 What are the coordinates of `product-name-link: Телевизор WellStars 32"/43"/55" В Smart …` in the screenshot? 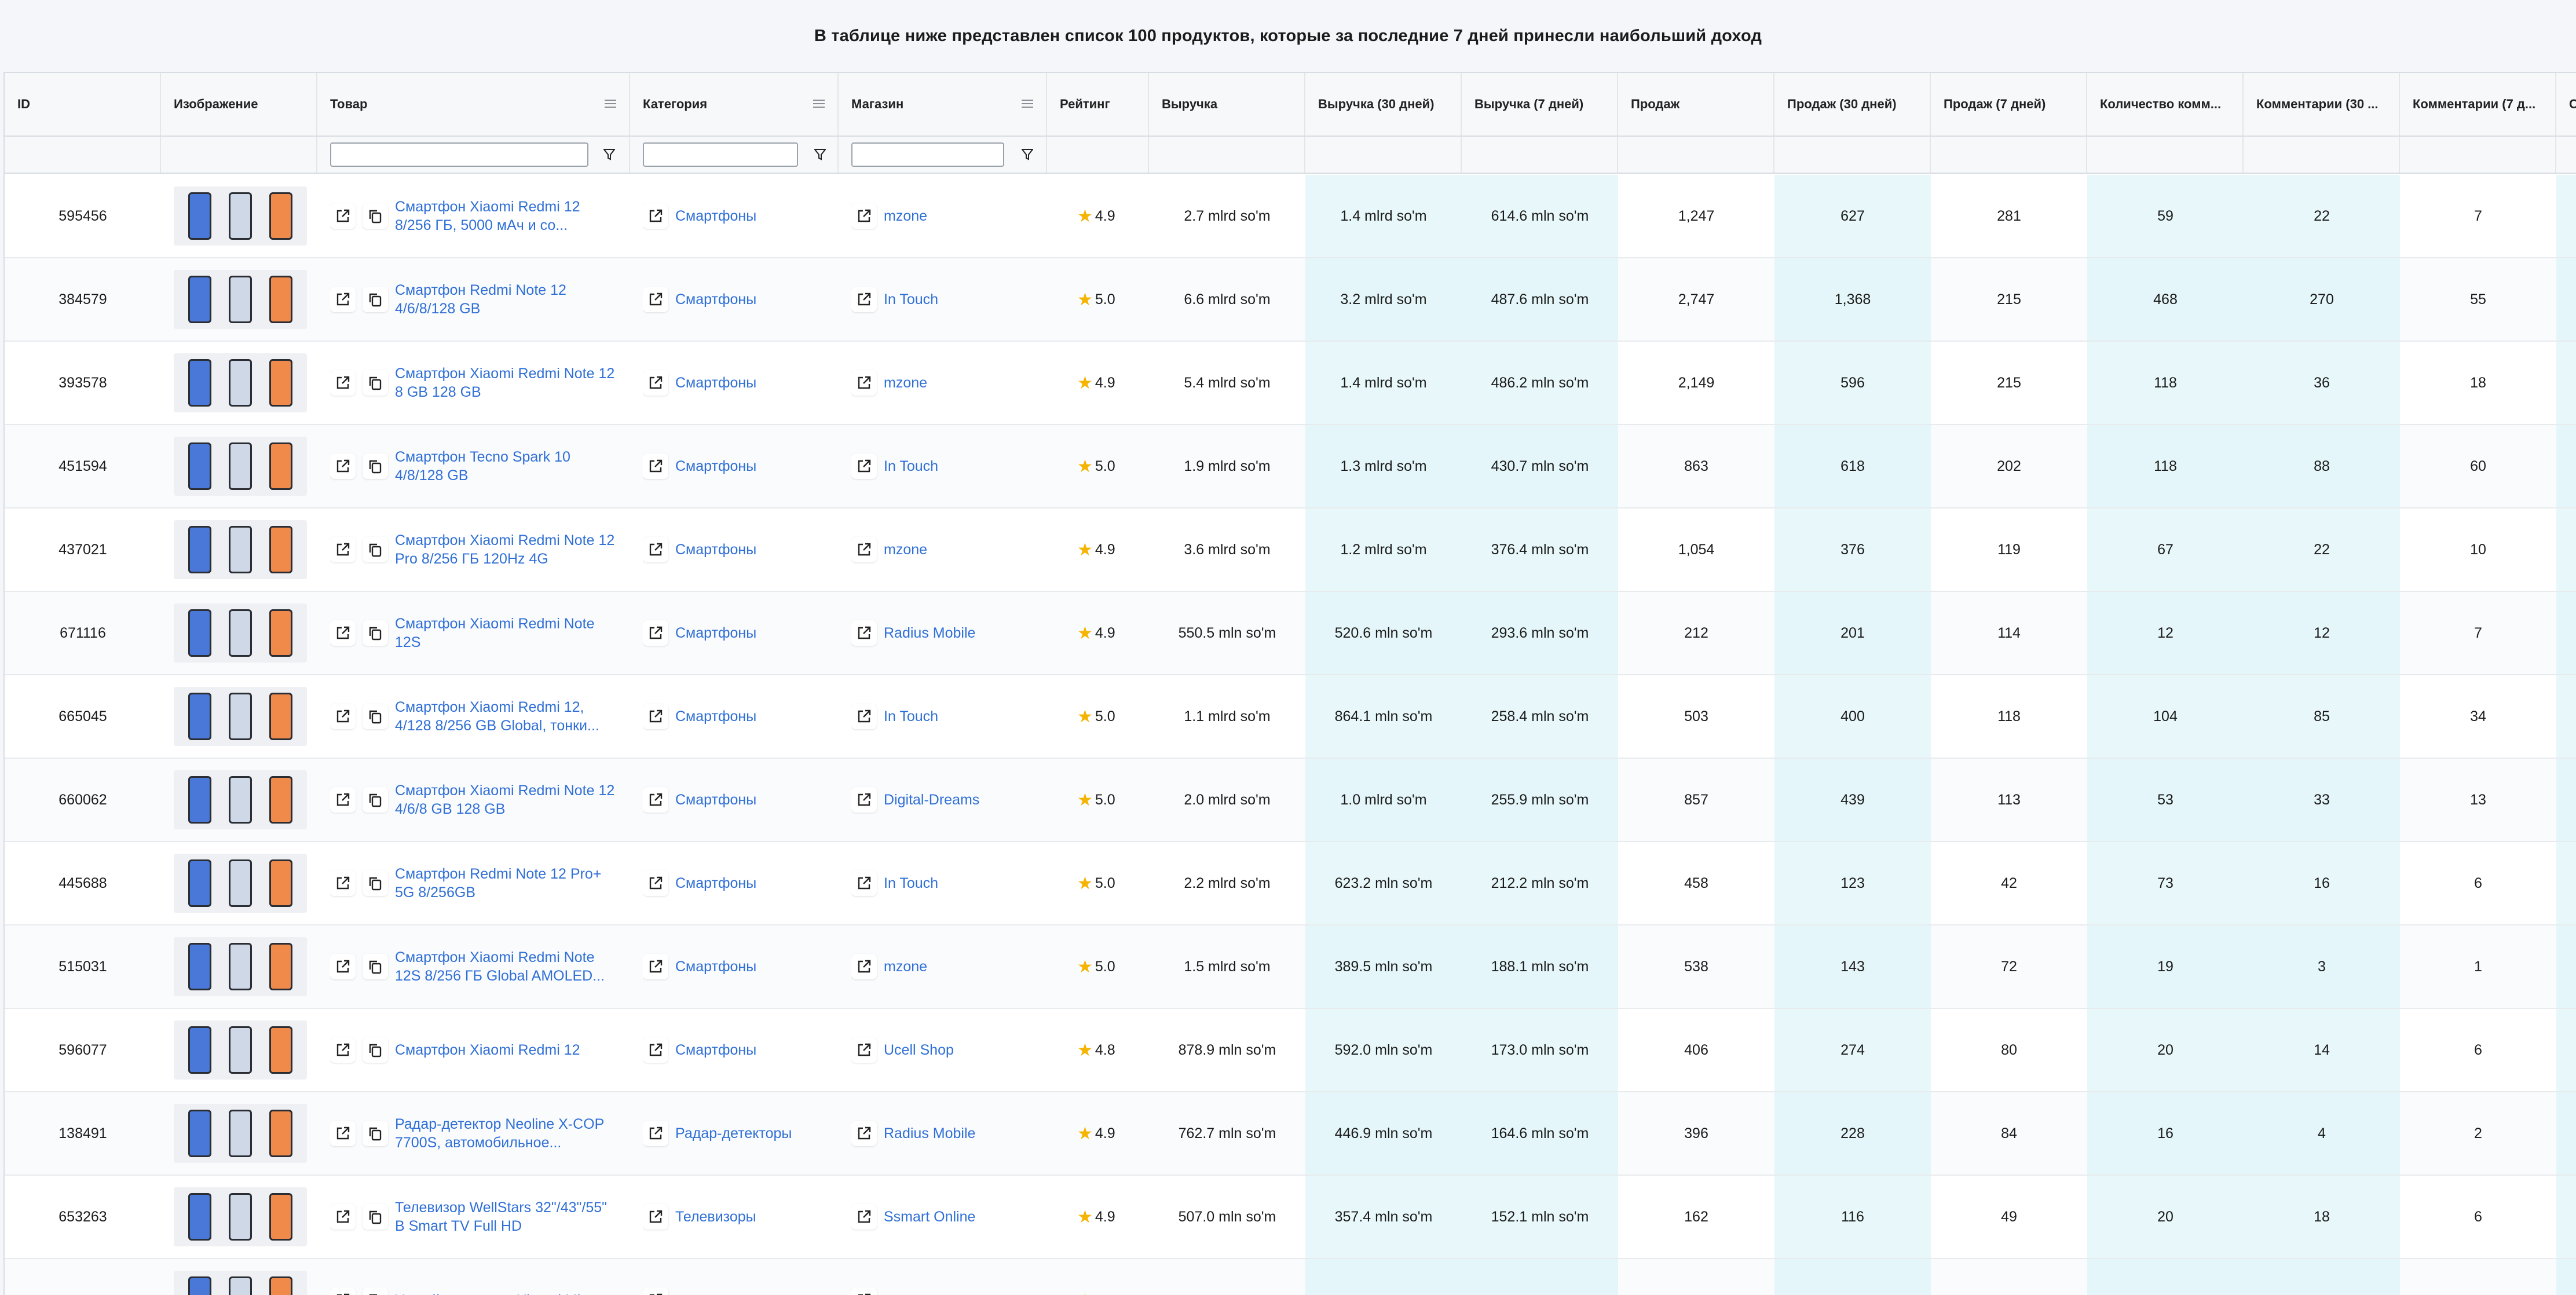 It's located at (505, 1217).